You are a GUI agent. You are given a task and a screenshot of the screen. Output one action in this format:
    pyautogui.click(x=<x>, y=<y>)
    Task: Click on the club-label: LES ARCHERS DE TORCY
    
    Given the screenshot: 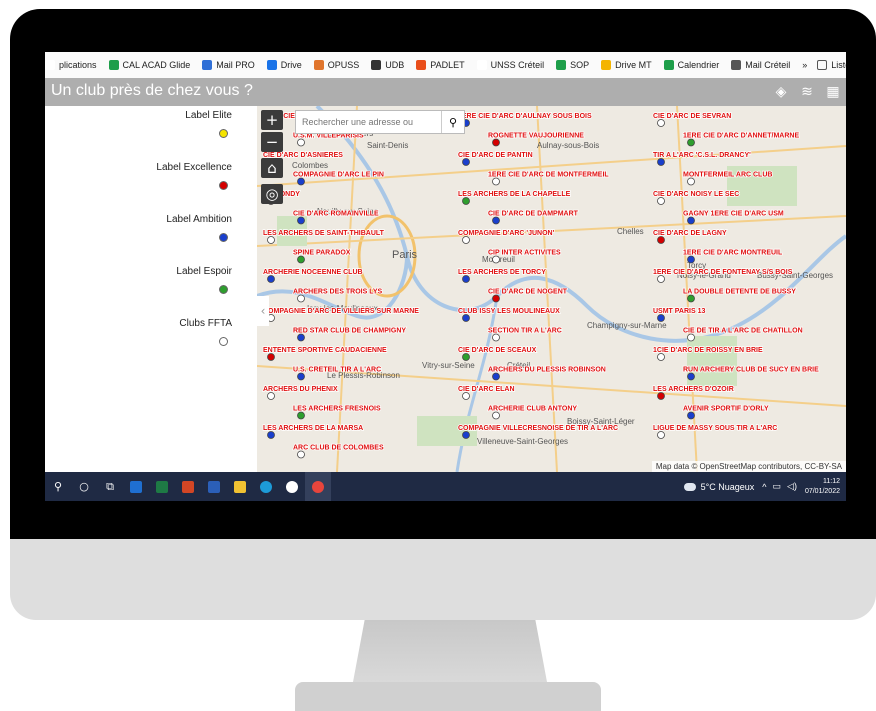 What is the action you would take?
    pyautogui.click(x=502, y=272)
    